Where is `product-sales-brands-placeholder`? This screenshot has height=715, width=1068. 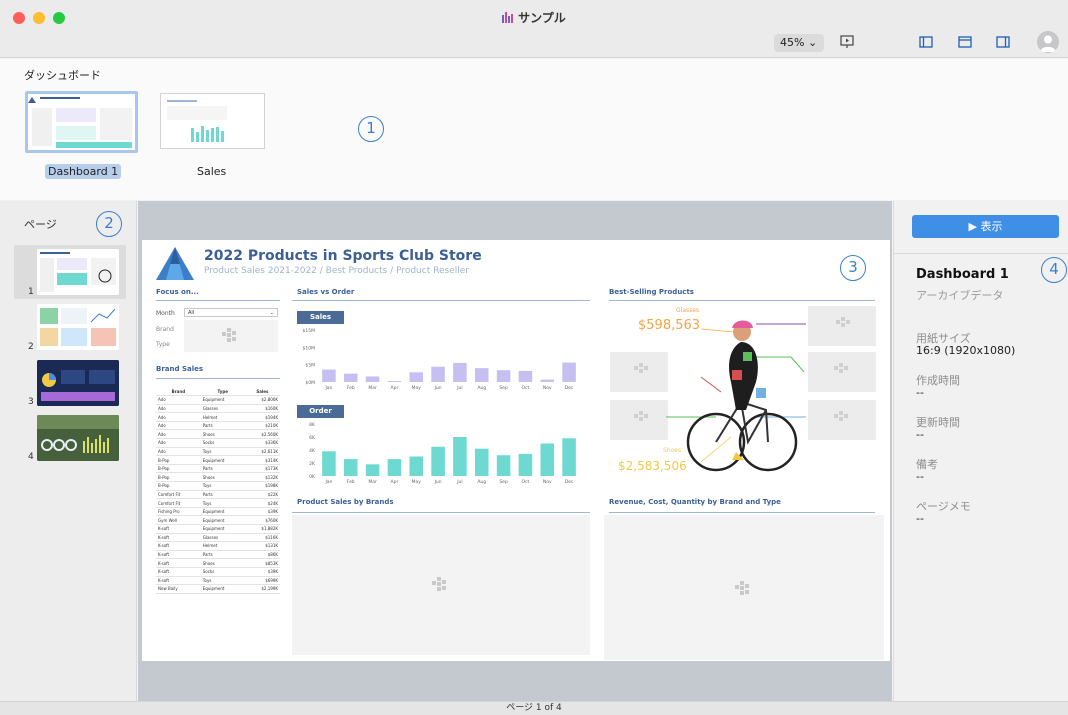
product-sales-brands-placeholder is located at coordinates (441, 585).